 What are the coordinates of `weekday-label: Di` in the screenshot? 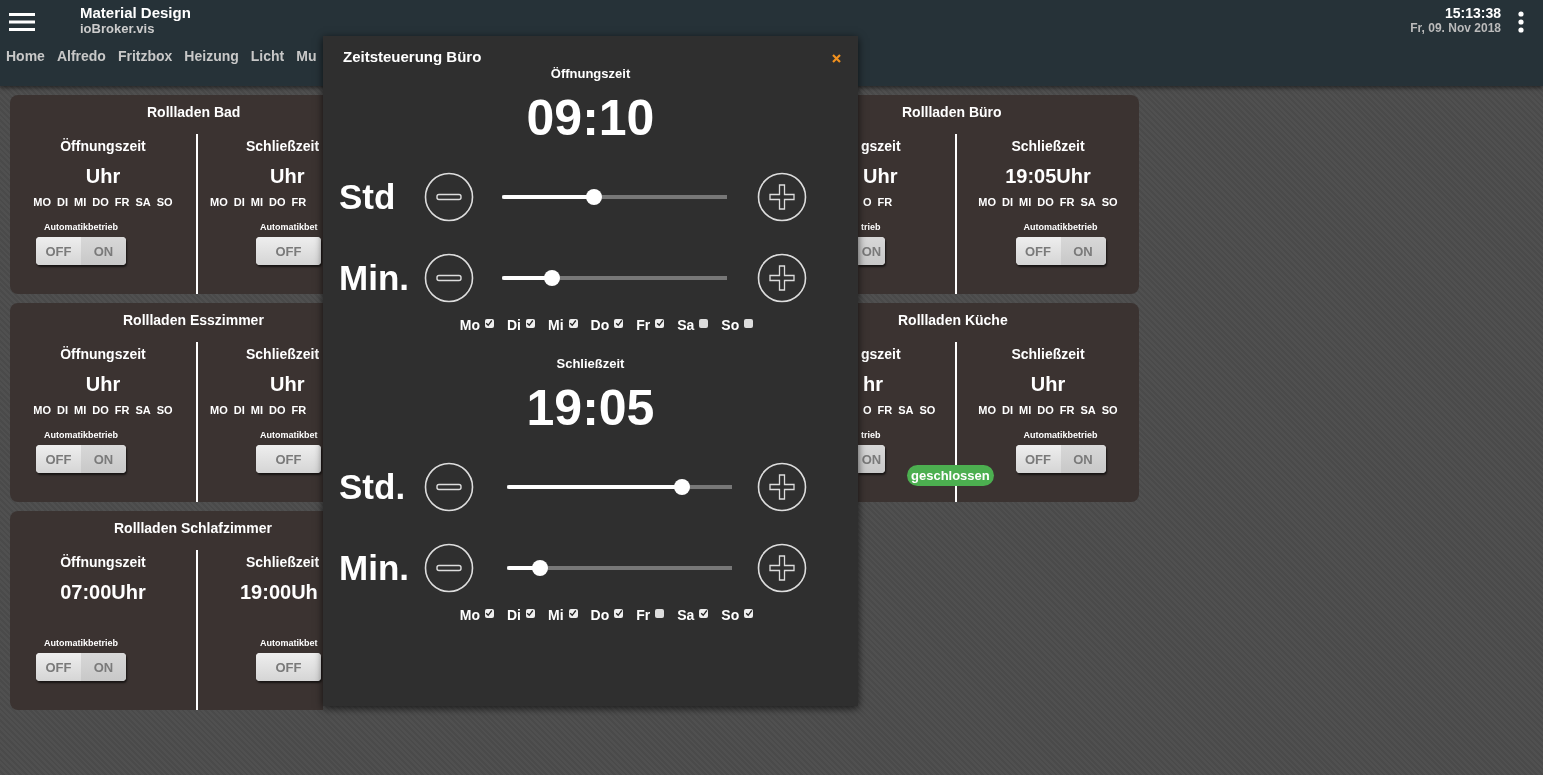 It's located at (514, 615).